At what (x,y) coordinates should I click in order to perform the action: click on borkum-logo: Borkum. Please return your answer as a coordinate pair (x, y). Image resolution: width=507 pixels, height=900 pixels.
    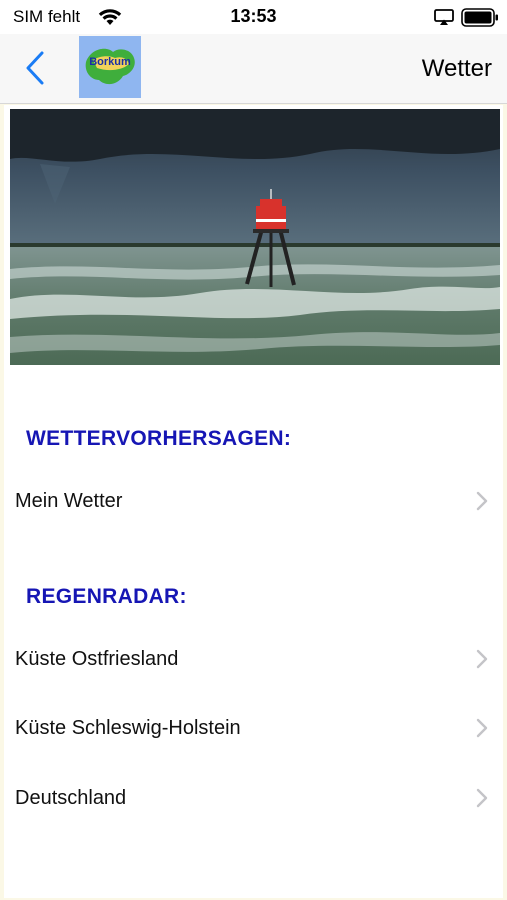
    Looking at the image, I should click on (110, 67).